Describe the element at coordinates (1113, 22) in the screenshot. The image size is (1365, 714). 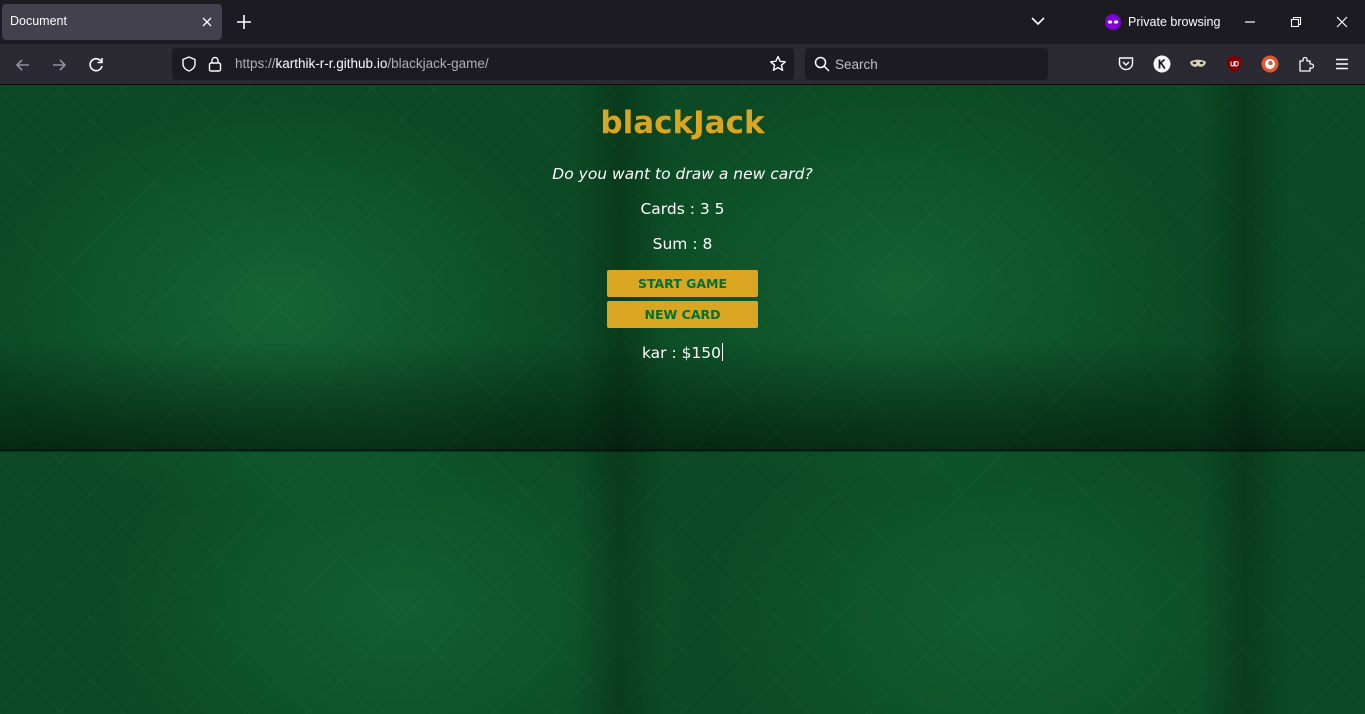
I see `private-mask-icon` at that location.